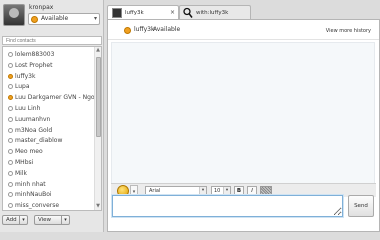 The width and height of the screenshot is (380, 240). I want to click on tab-label: with:luffy3k, so click(212, 13).